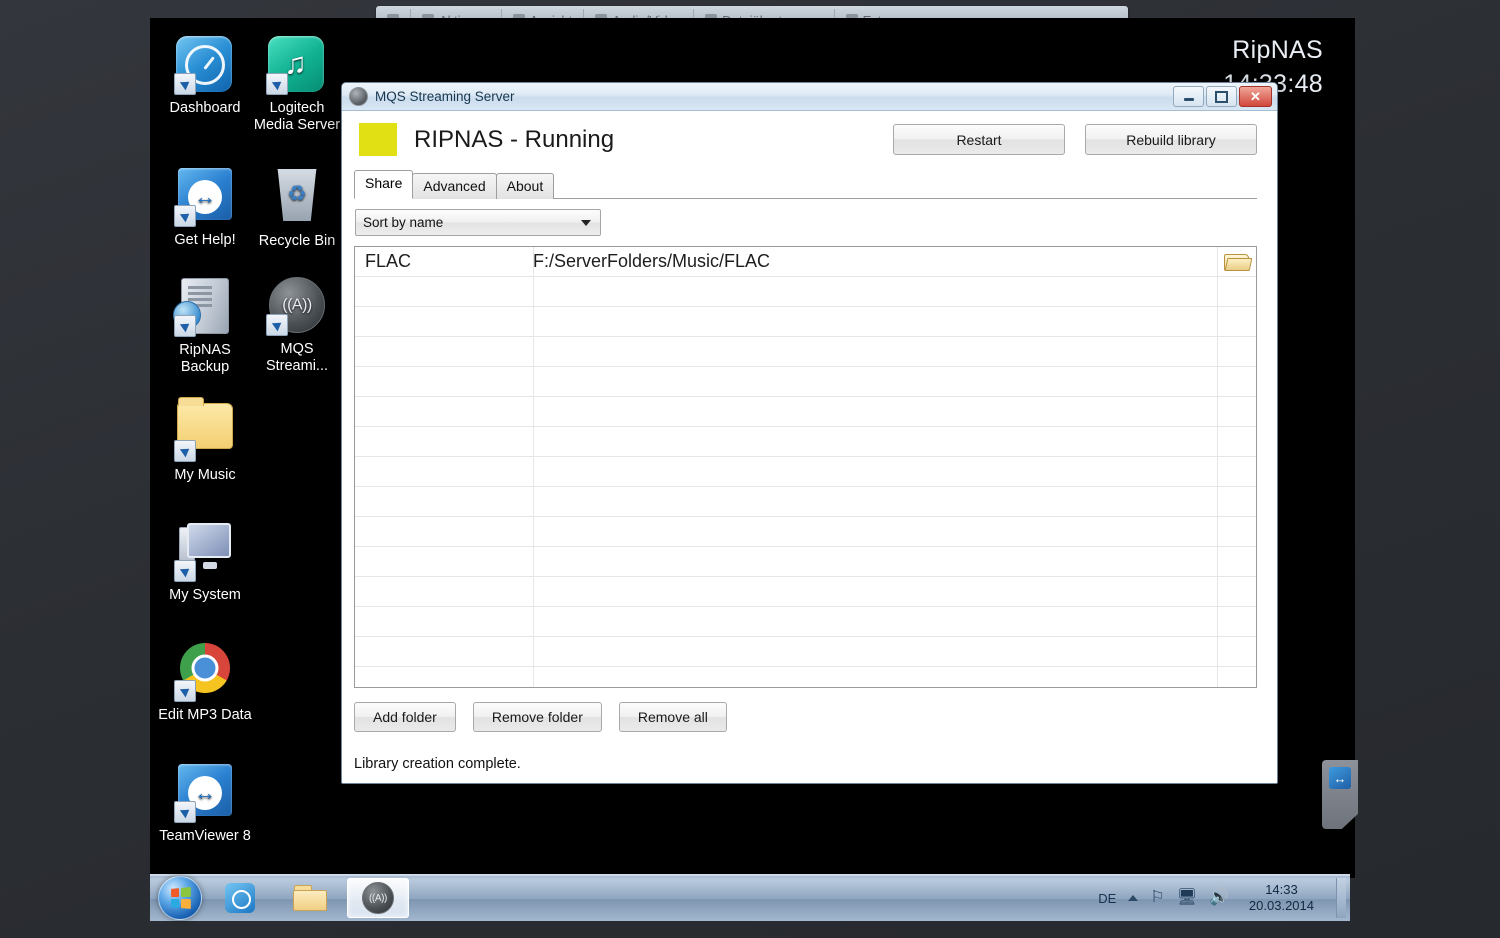  I want to click on taskbar-clock: 14:33 20.03.2014, so click(1281, 898).